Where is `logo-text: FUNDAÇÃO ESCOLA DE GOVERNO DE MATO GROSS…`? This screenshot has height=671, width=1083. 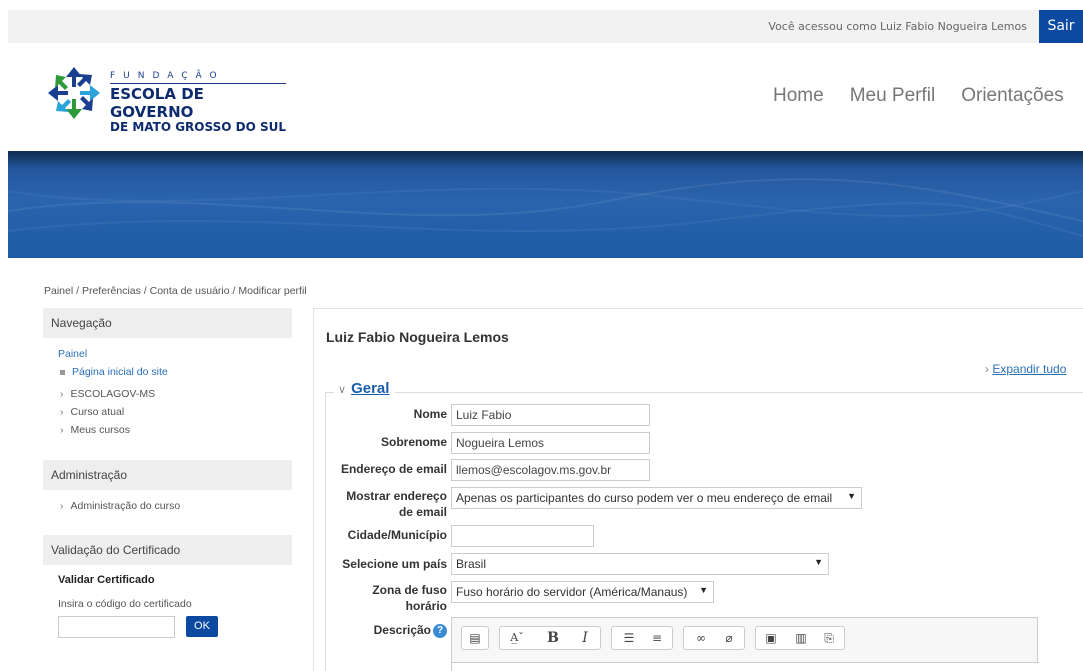
logo-text: FUNDAÇÃO ESCOLA DE GOVERNO DE MATO GROSS… is located at coordinates (198, 102).